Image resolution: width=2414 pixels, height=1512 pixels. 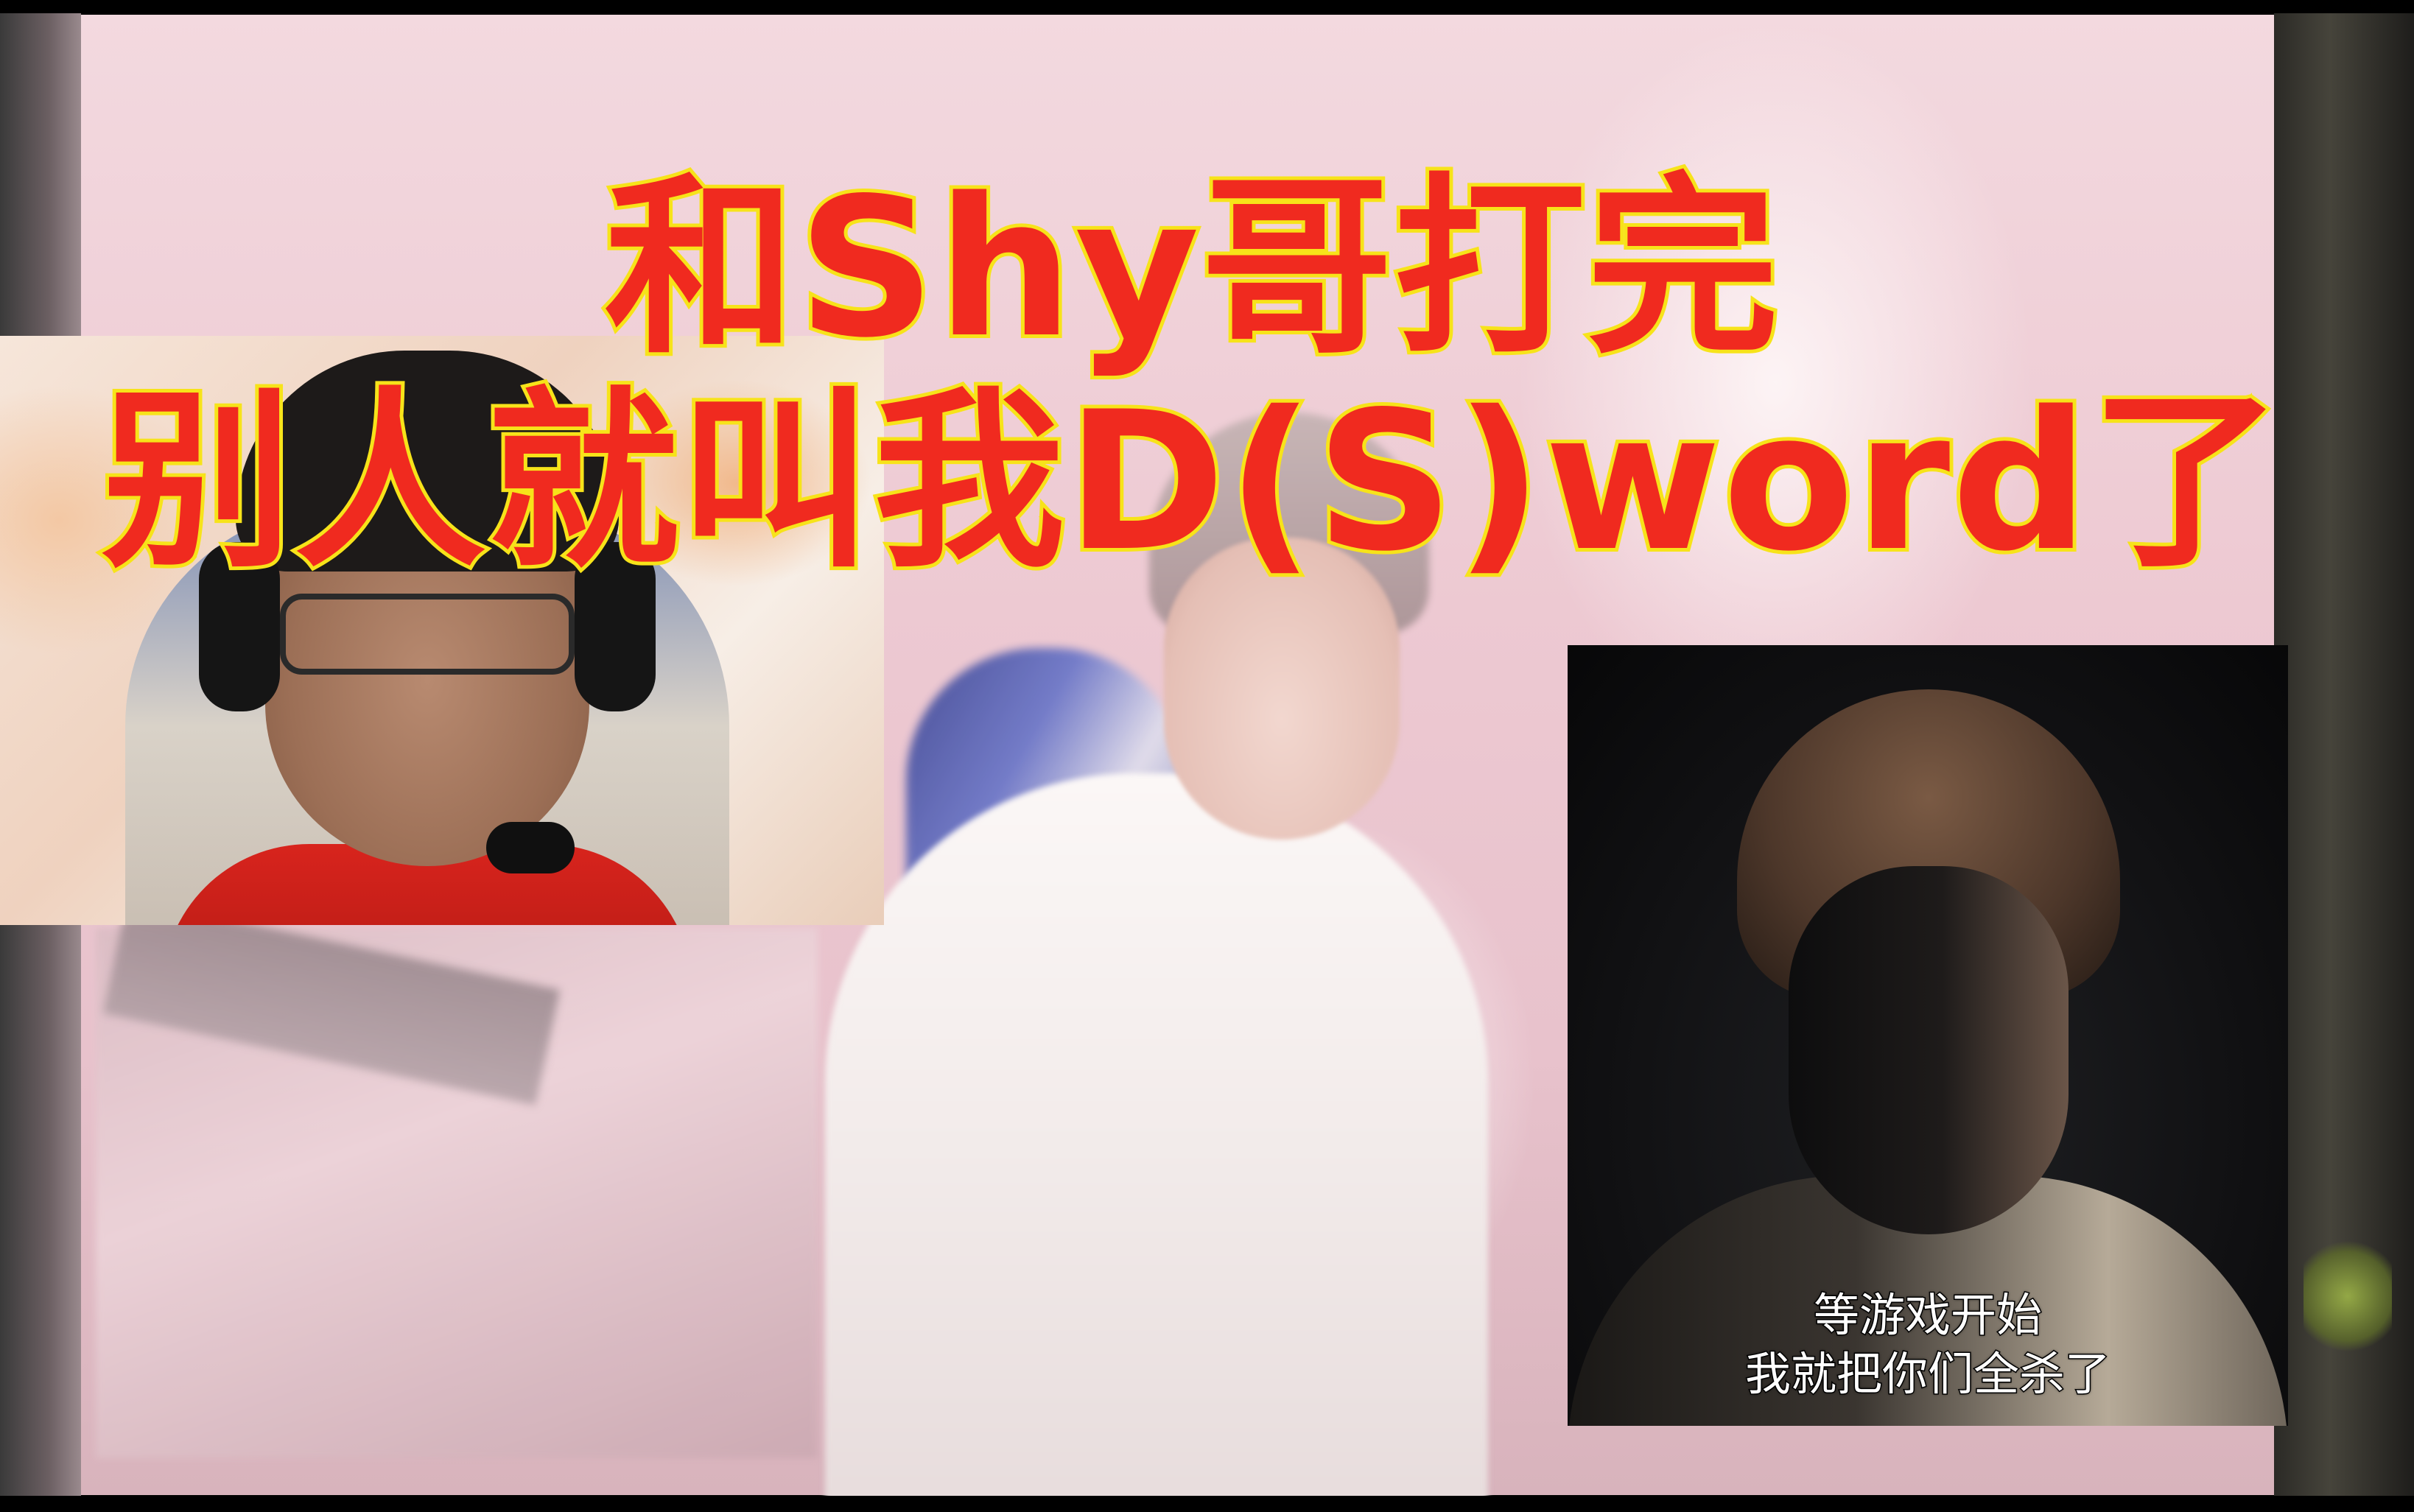 I want to click on top-letterbox, so click(x=1207, y=6).